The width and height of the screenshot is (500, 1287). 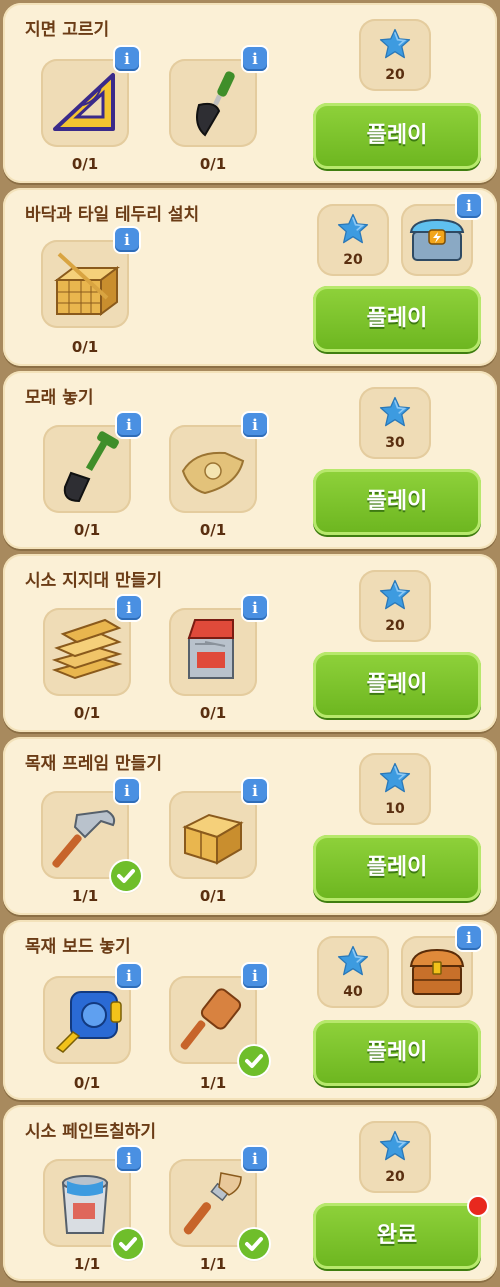 What do you see at coordinates (395, 809) in the screenshot?
I see `star-reward-value: 10` at bounding box center [395, 809].